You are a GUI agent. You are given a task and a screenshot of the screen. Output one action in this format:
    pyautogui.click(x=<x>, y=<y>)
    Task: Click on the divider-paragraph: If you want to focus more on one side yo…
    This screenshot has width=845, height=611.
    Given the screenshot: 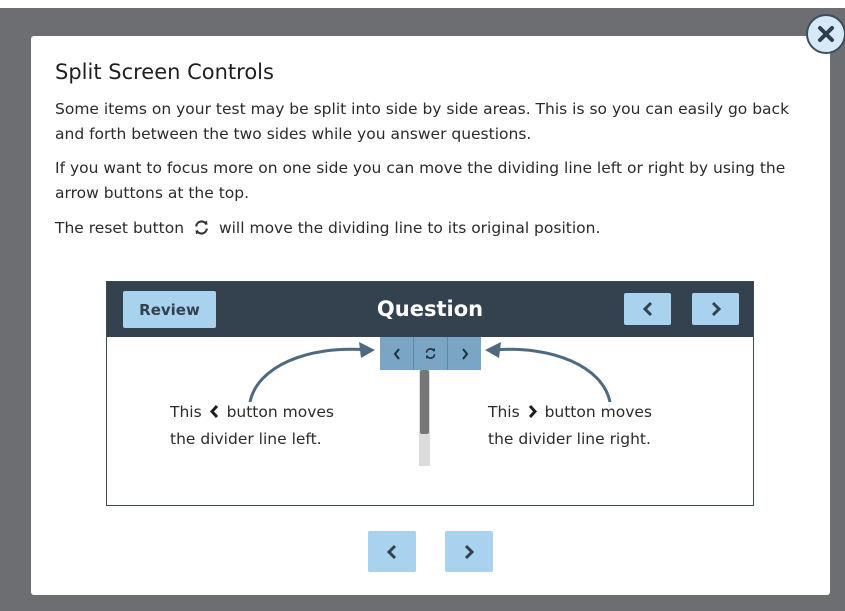 What is the action you would take?
    pyautogui.click(x=420, y=180)
    